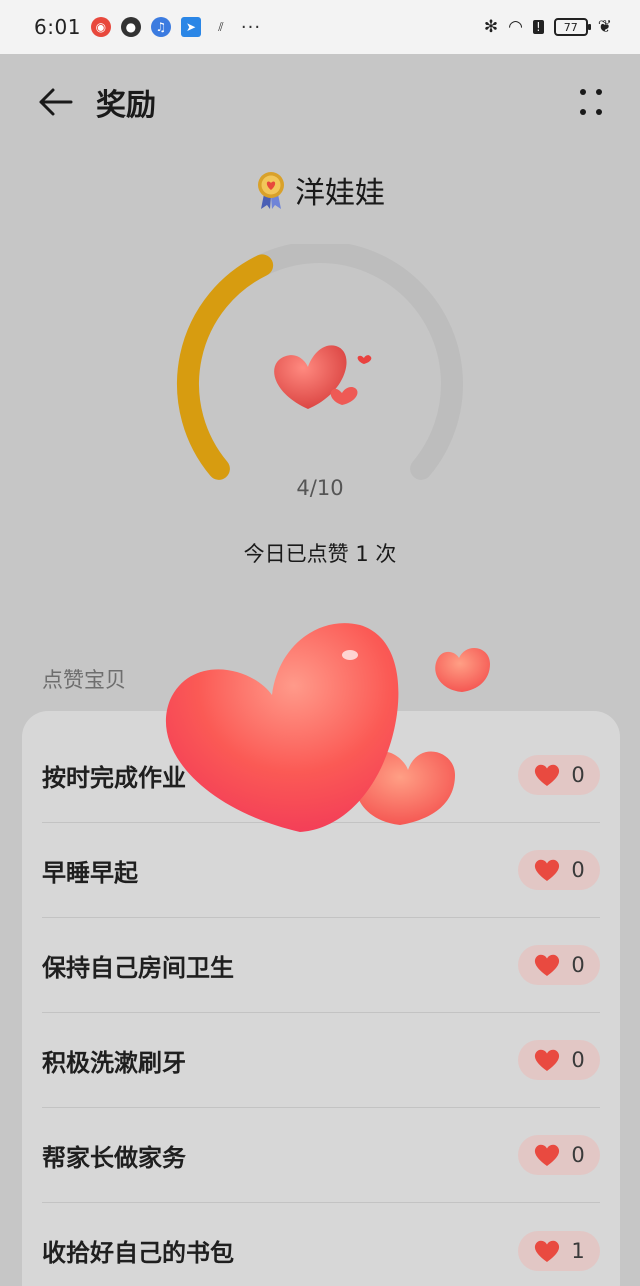  What do you see at coordinates (225, 367) in the screenshot?
I see `gauge-progress` at bounding box center [225, 367].